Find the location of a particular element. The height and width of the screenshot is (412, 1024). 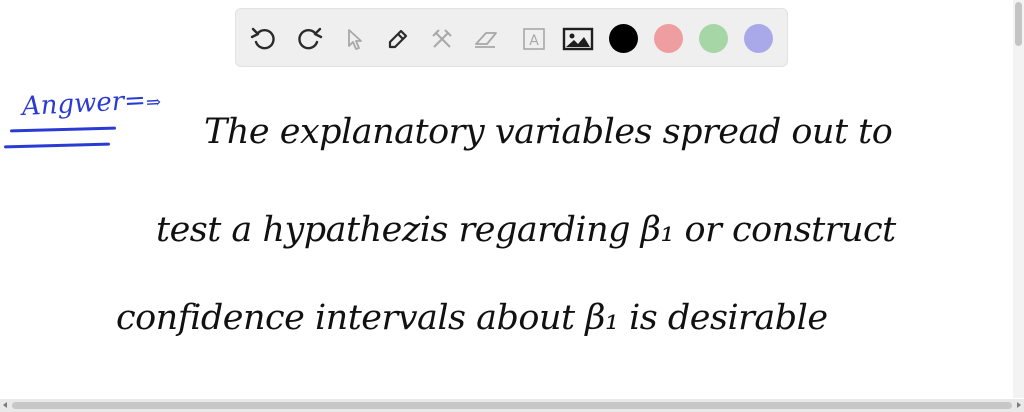

answer-underline-top is located at coordinates (63, 129).